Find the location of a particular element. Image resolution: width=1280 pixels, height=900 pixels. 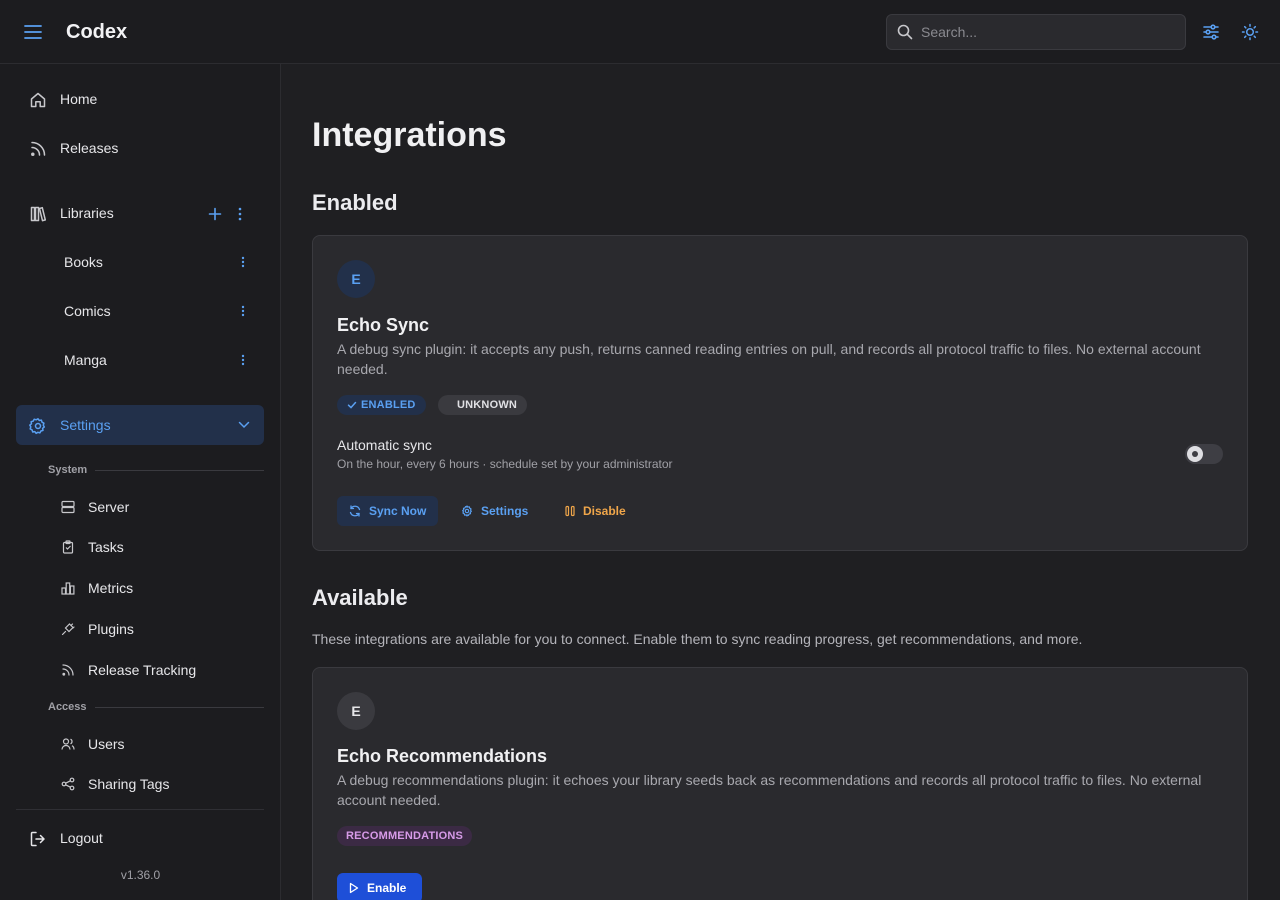

app-header: Codex is located at coordinates (640, 32).